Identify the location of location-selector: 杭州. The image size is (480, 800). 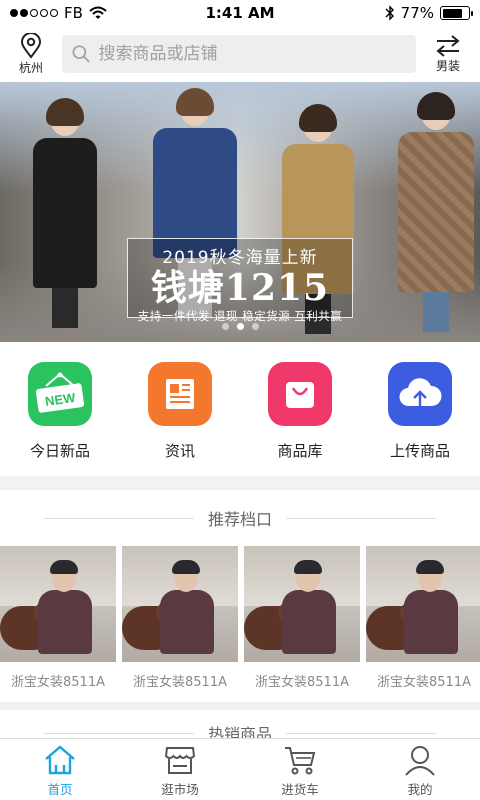
(31, 54).